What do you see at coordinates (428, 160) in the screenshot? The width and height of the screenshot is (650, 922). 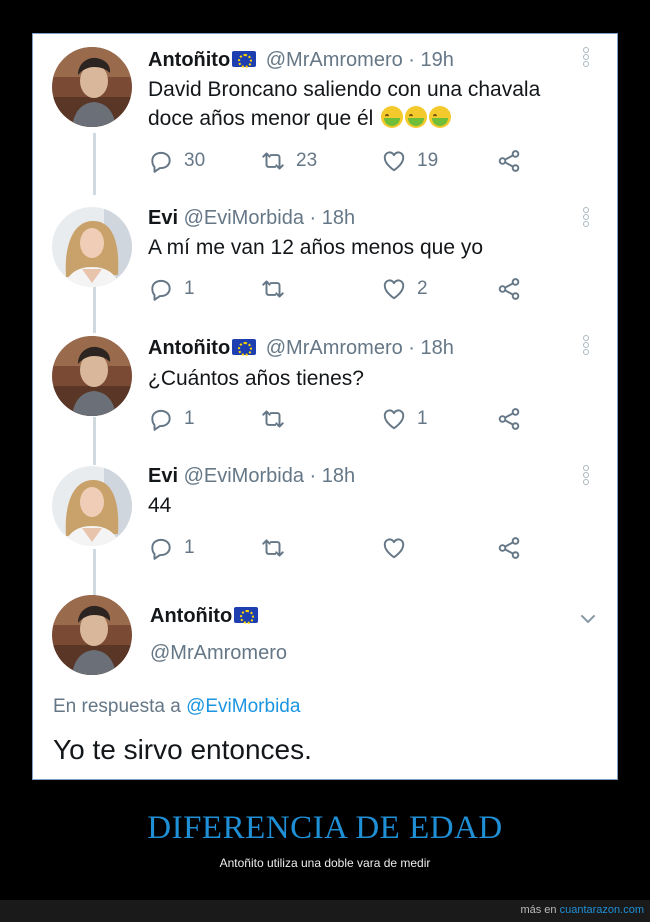 I see `like-count: 19` at bounding box center [428, 160].